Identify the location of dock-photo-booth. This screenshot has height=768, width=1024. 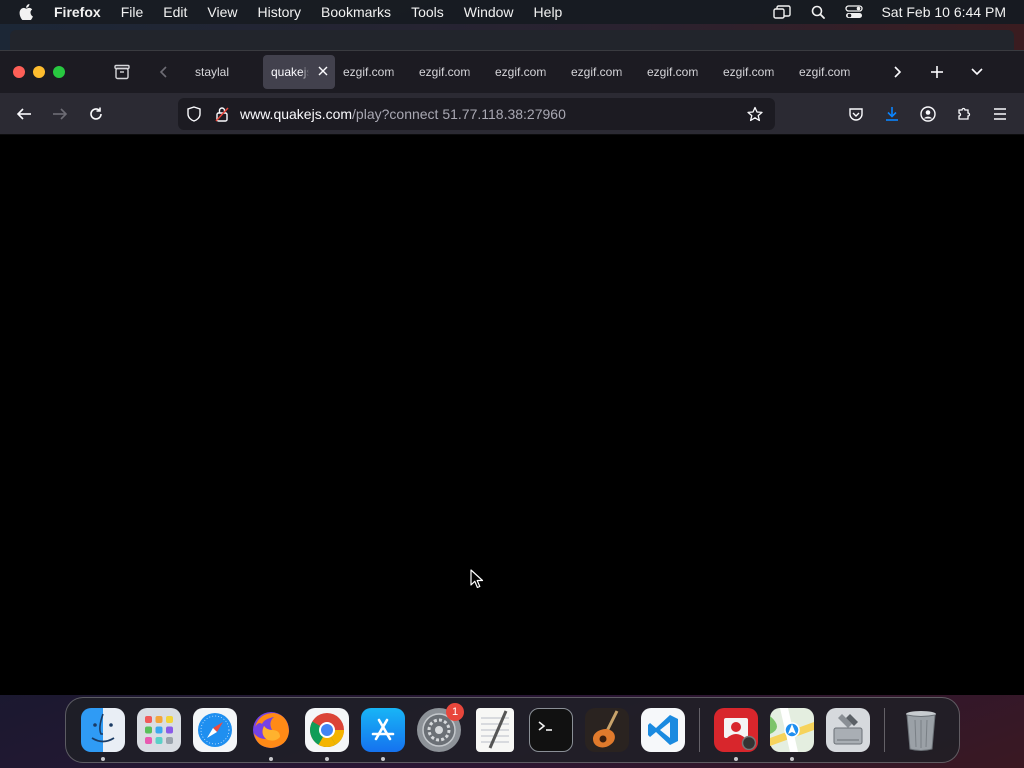
(736, 731).